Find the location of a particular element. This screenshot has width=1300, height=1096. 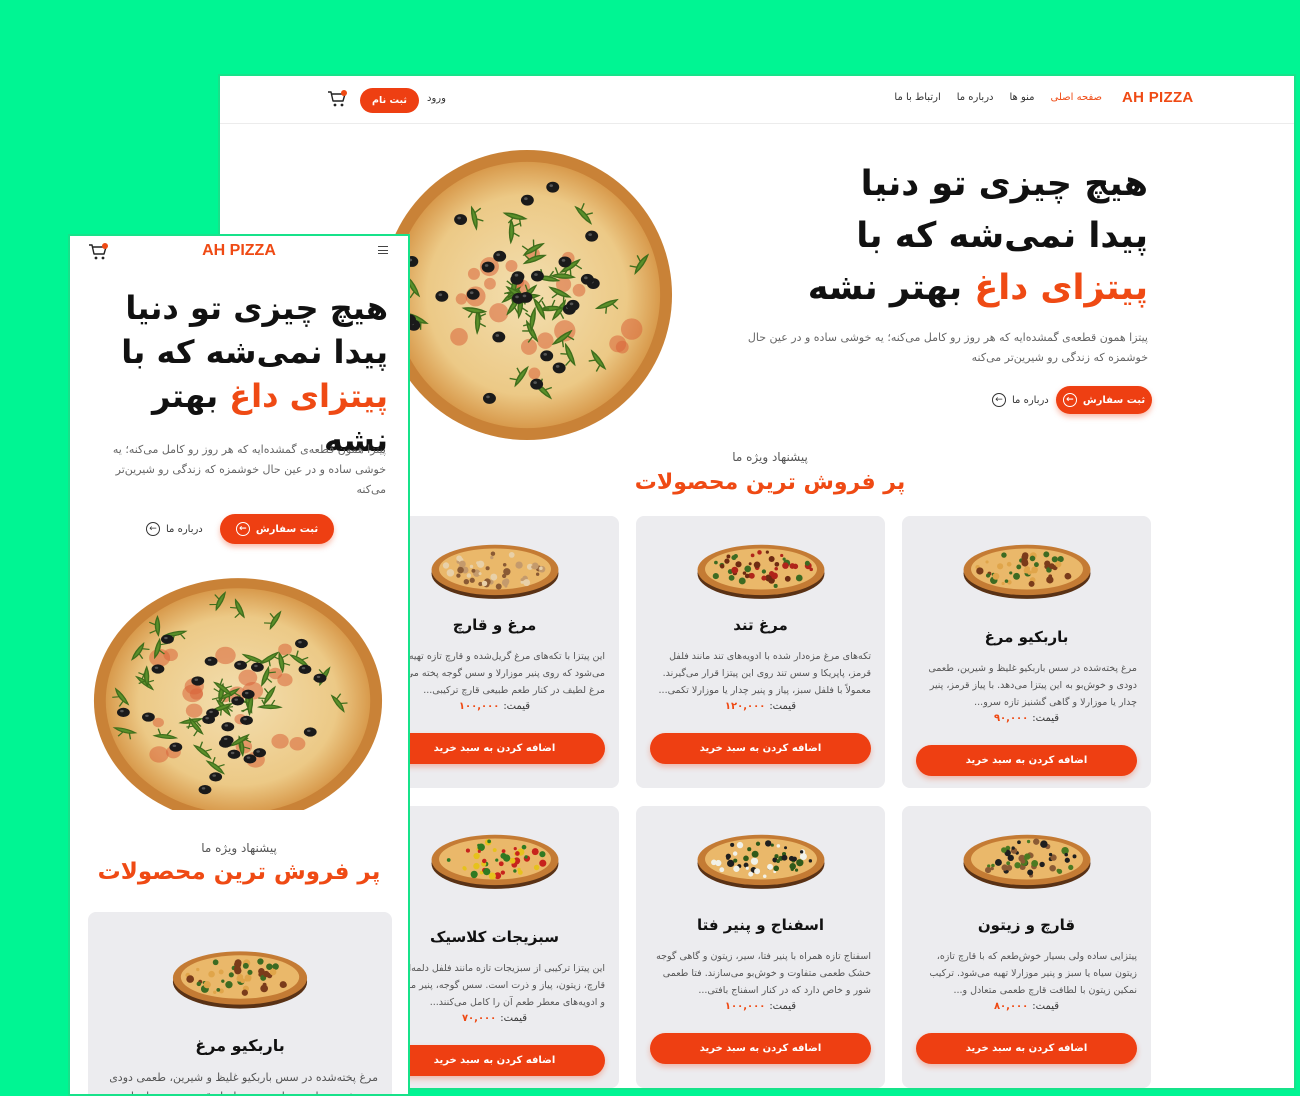

product-price-value: ۷۰,۰۰۰ is located at coordinates (479, 1018).